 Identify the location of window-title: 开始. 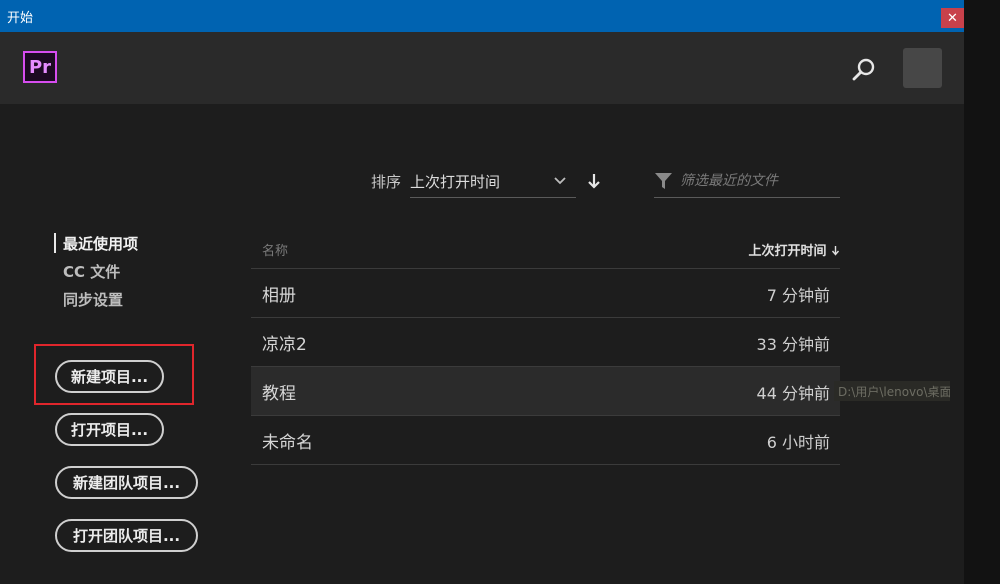
(20, 18).